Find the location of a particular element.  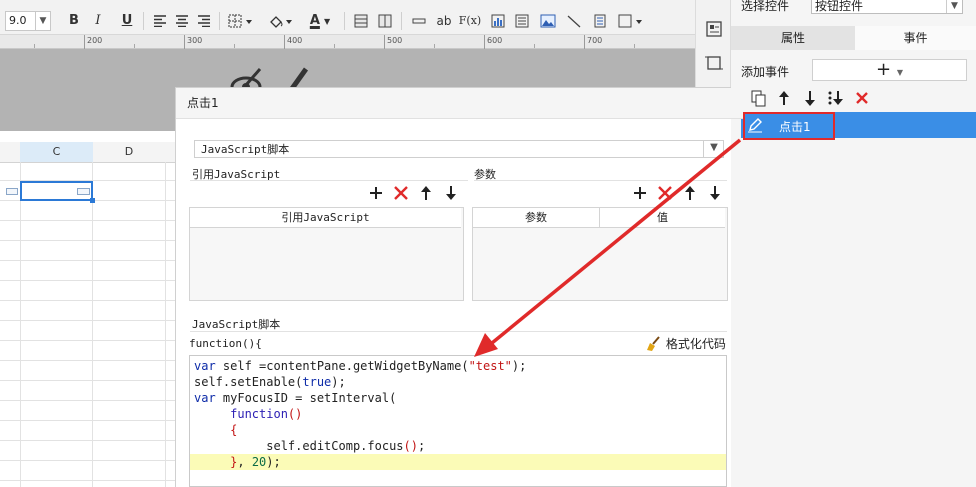

broom-icon is located at coordinates (653, 343).